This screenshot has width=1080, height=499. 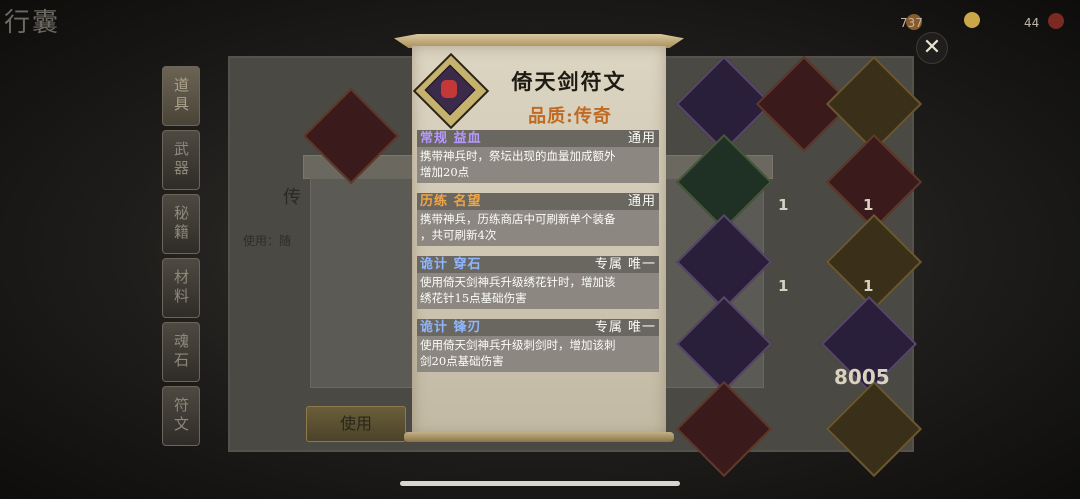 I want to click on attribute-description: 携带神兵时，祭坛出现的血量加成额外 增加20点, so click(x=538, y=165).